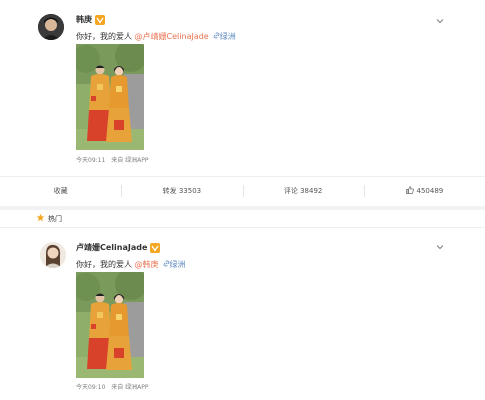  I want to click on post-time: 今天09:10, so click(90, 387).